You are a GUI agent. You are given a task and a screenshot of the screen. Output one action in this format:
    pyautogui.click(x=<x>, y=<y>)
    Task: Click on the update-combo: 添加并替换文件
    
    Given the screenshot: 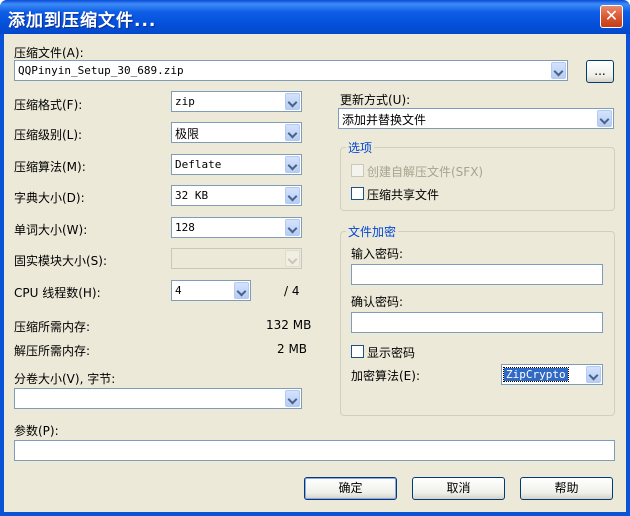 What is the action you would take?
    pyautogui.click(x=476, y=118)
    